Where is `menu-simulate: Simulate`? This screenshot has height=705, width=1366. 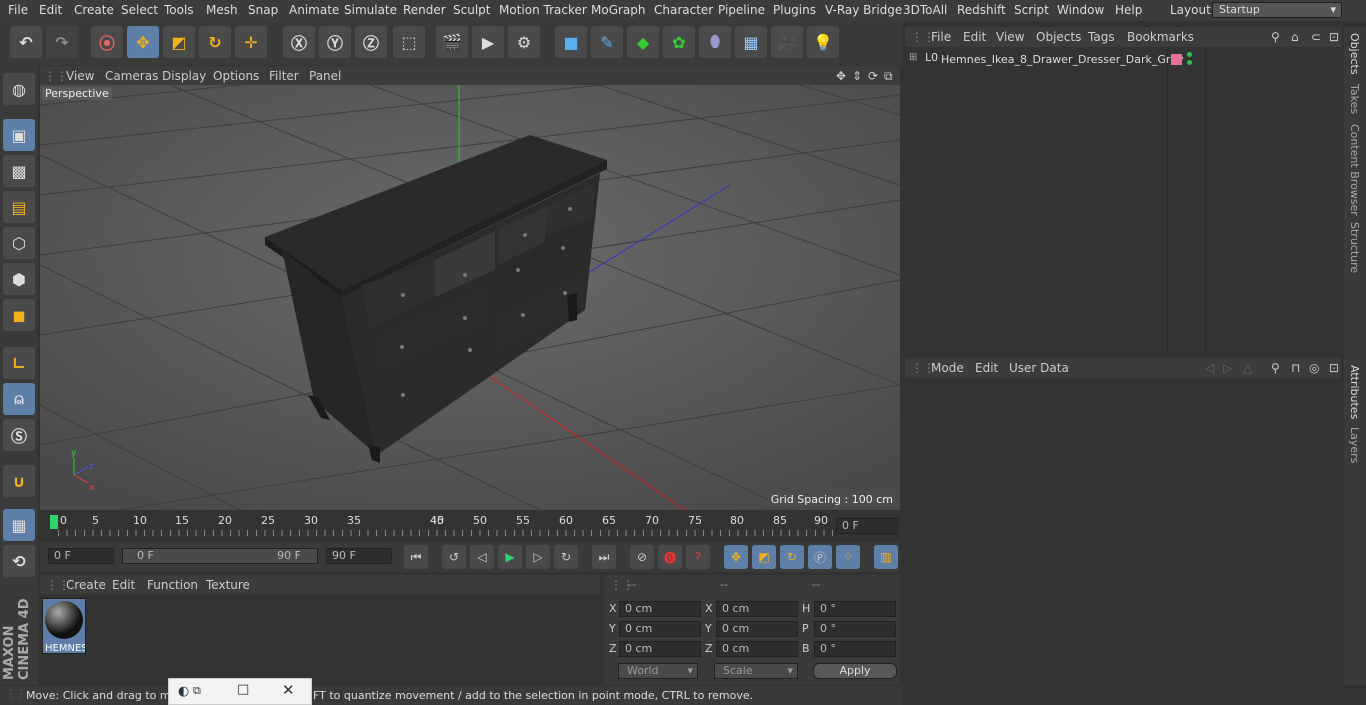 menu-simulate: Simulate is located at coordinates (370, 10).